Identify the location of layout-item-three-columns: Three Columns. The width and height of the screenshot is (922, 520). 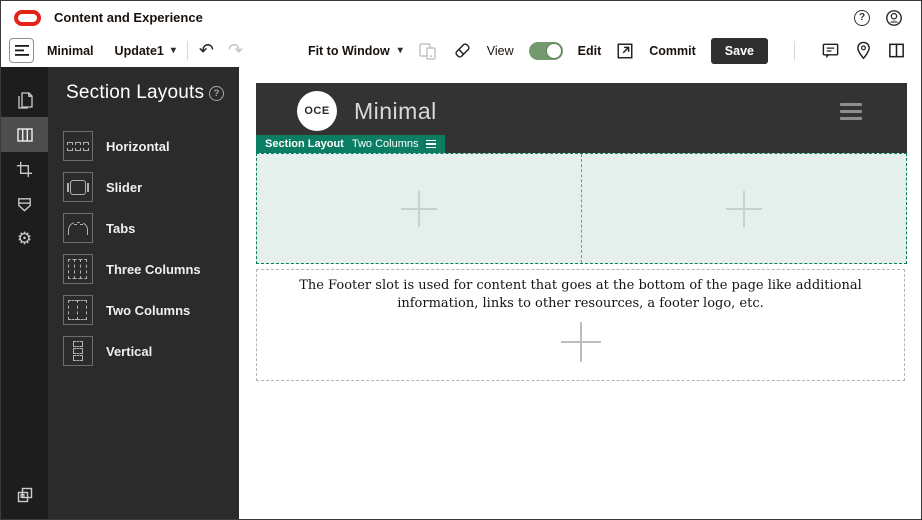
(147, 269).